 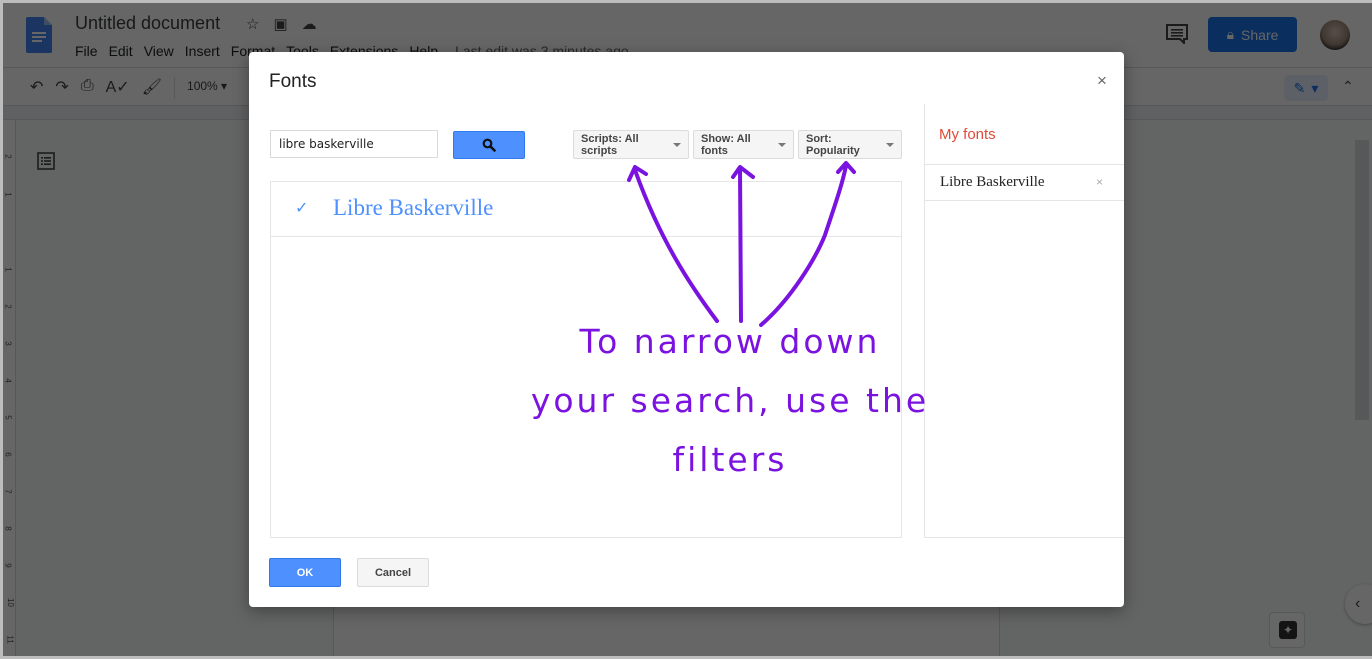 I want to click on search-button, so click(x=489, y=145).